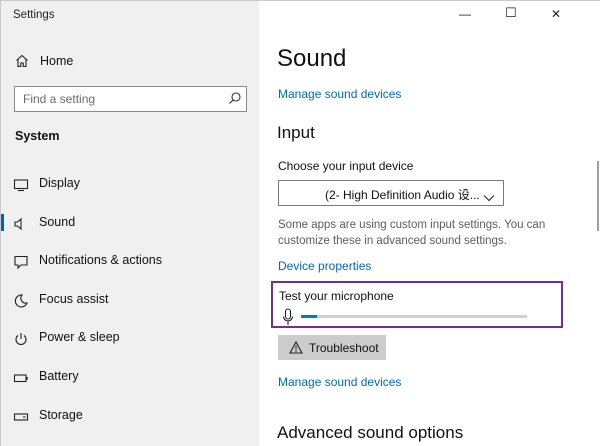 Image resolution: width=600 pixels, height=446 pixels. Describe the element at coordinates (21, 378) in the screenshot. I see `battery-icon` at that location.